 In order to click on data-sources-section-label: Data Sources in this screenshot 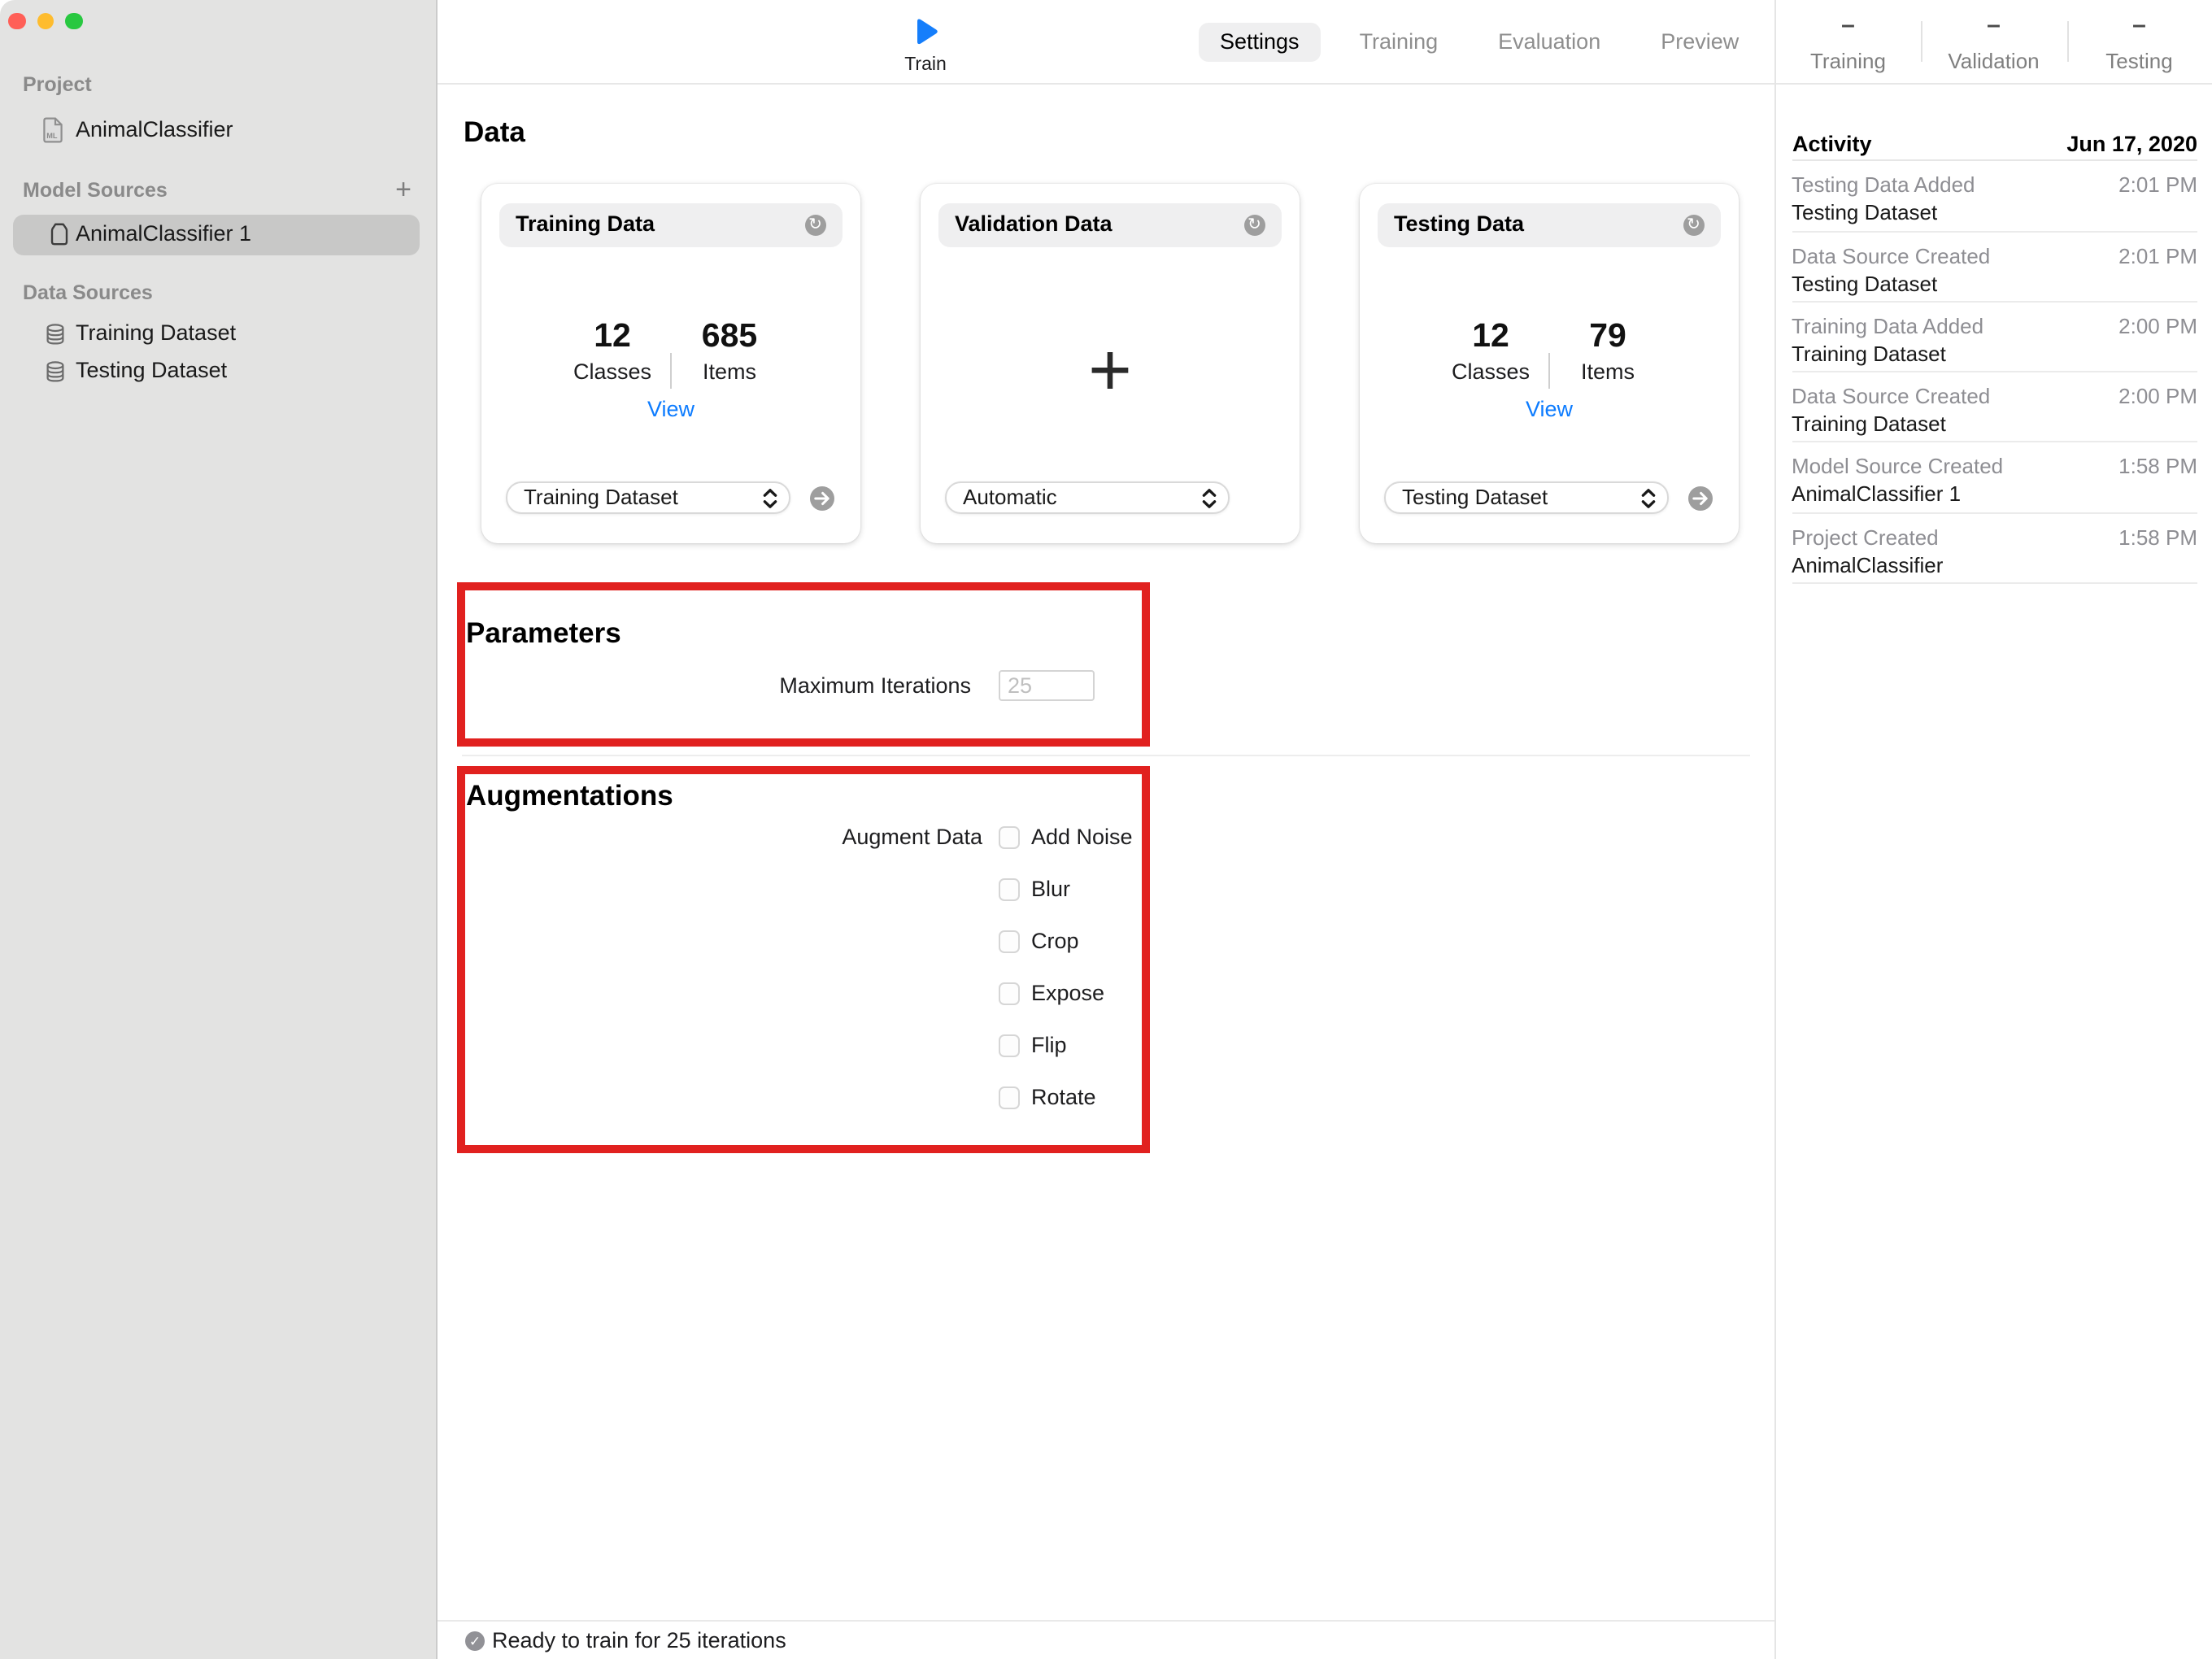, I will do `click(88, 292)`.